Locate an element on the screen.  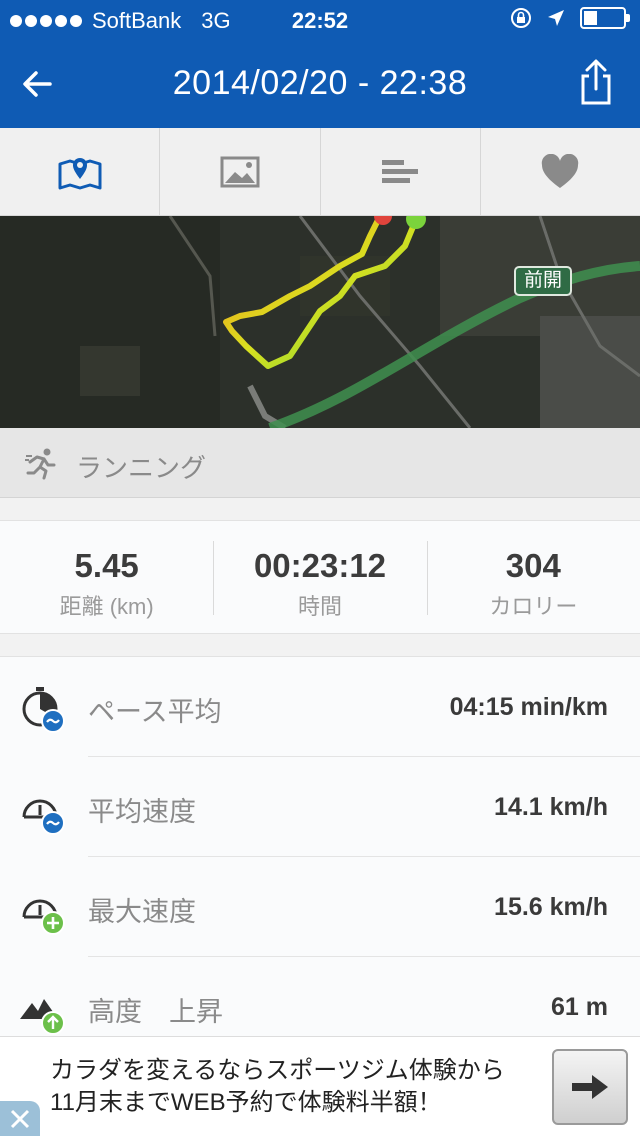
map-icon is located at coordinates (80, 173).